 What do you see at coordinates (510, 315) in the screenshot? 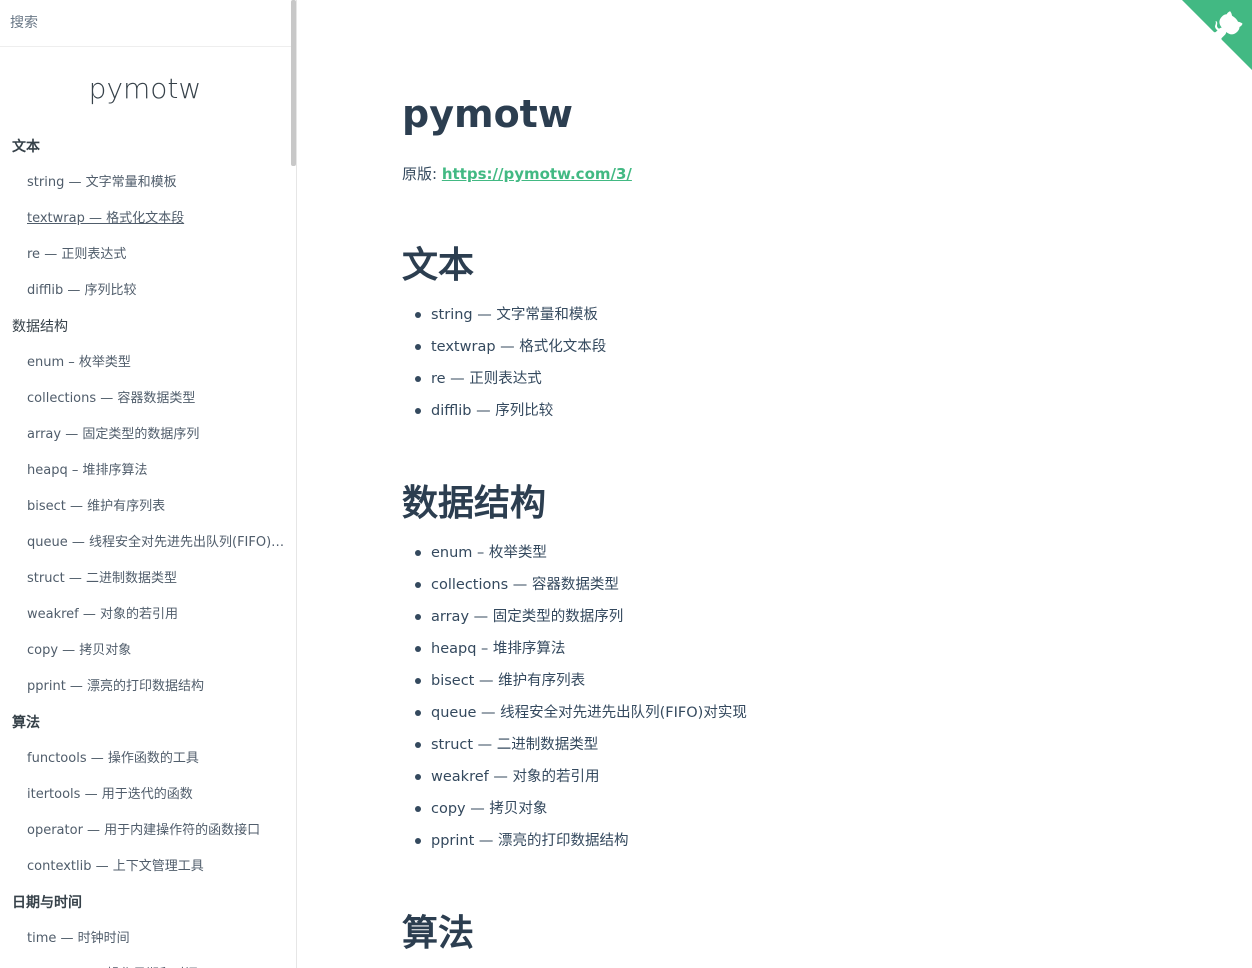
I see `list-item: string — 文字常量和模板` at bounding box center [510, 315].